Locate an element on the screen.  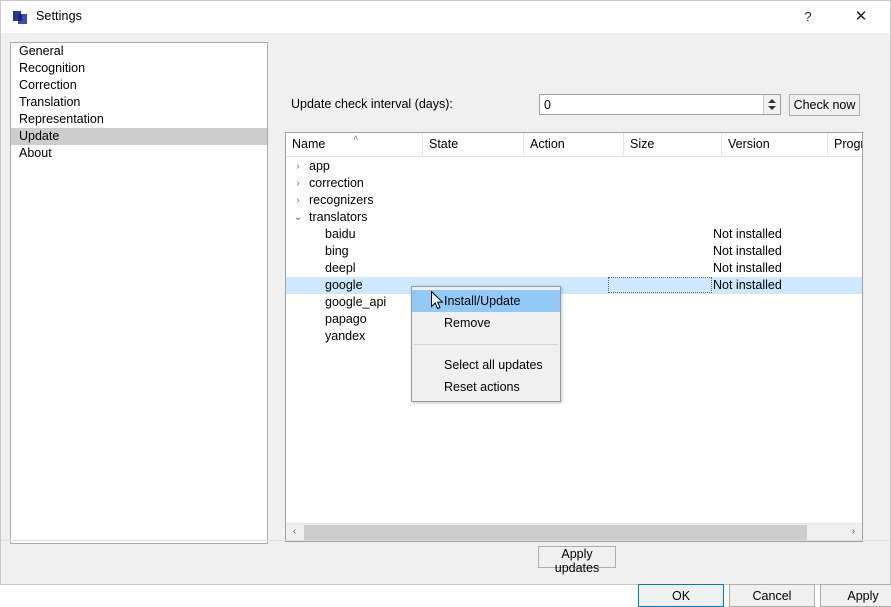
cell-name: papago is located at coordinates (346, 319).